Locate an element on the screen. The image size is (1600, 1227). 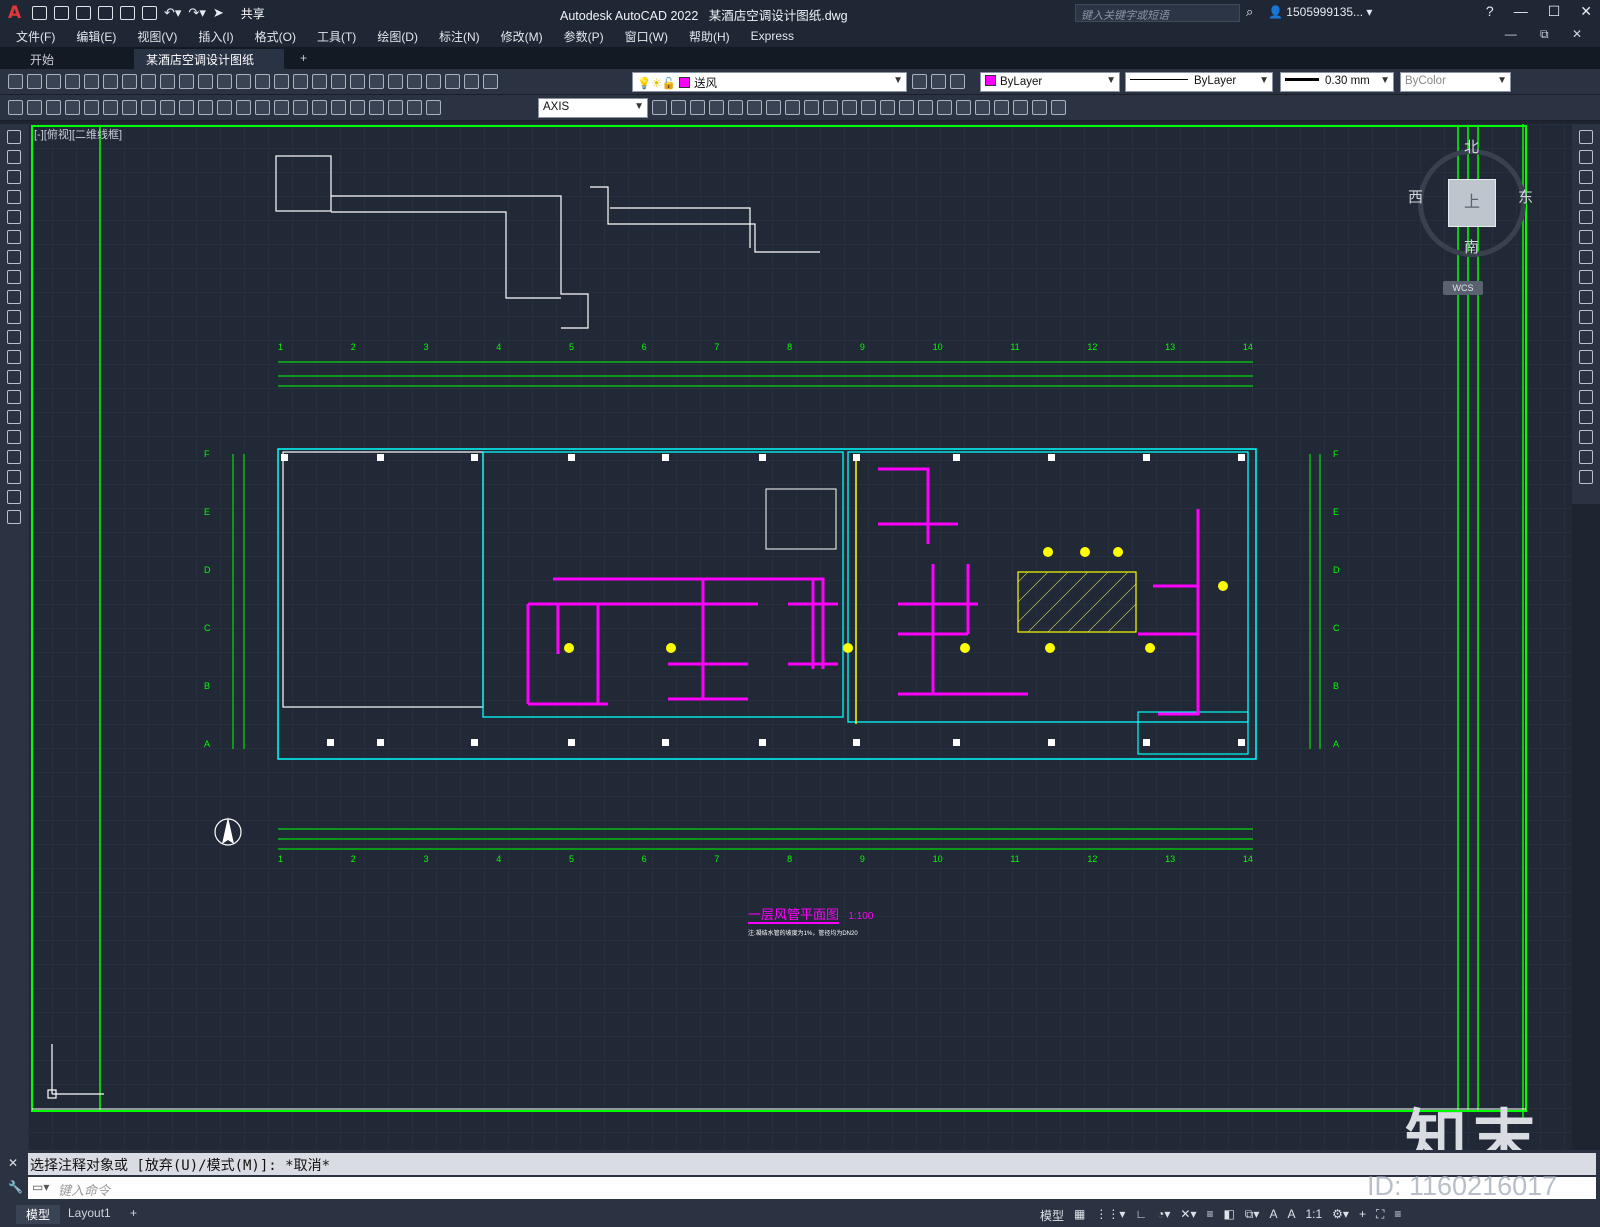
below-object-icon is located at coordinates (944, 107).